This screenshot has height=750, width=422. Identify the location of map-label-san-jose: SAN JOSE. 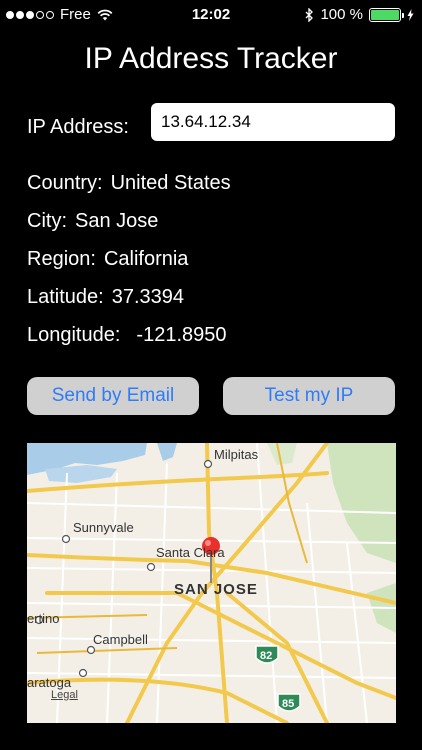
(216, 589).